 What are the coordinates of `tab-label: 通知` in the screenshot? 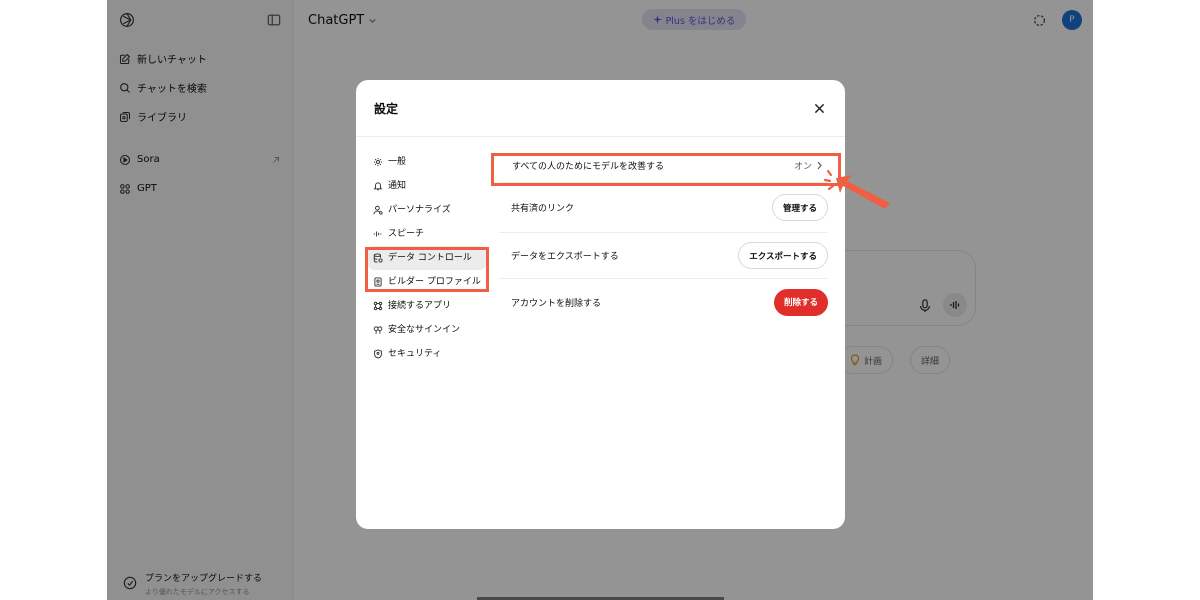 It's located at (397, 186).